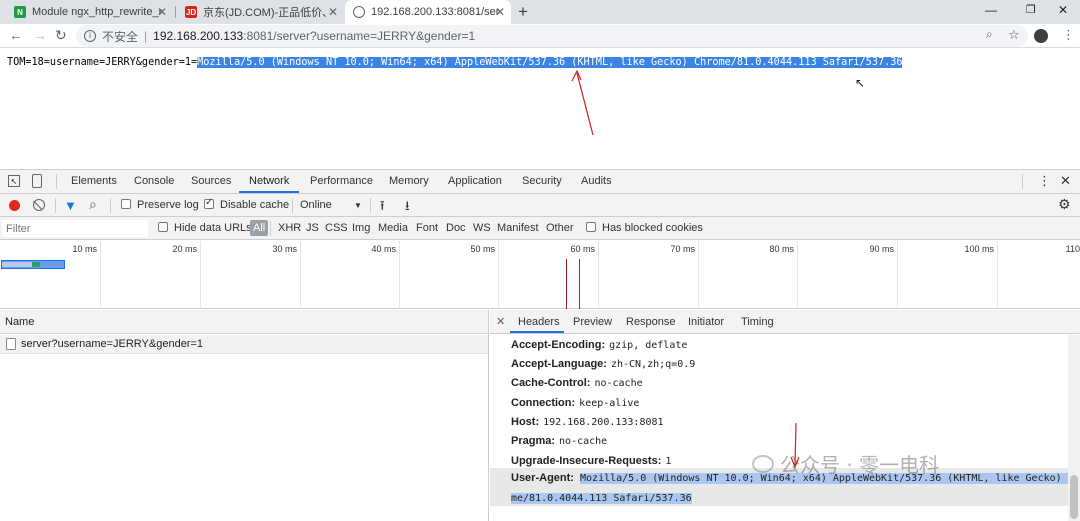 This screenshot has width=1080, height=521. What do you see at coordinates (427, 228) in the screenshot?
I see `filter-type-font: Font` at bounding box center [427, 228].